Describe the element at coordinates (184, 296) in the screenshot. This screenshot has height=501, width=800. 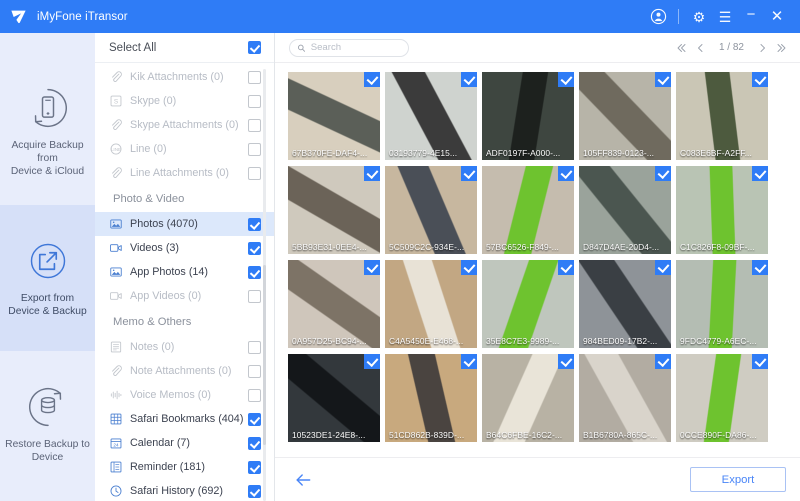
I see `category-row: App Videos (0)` at that location.